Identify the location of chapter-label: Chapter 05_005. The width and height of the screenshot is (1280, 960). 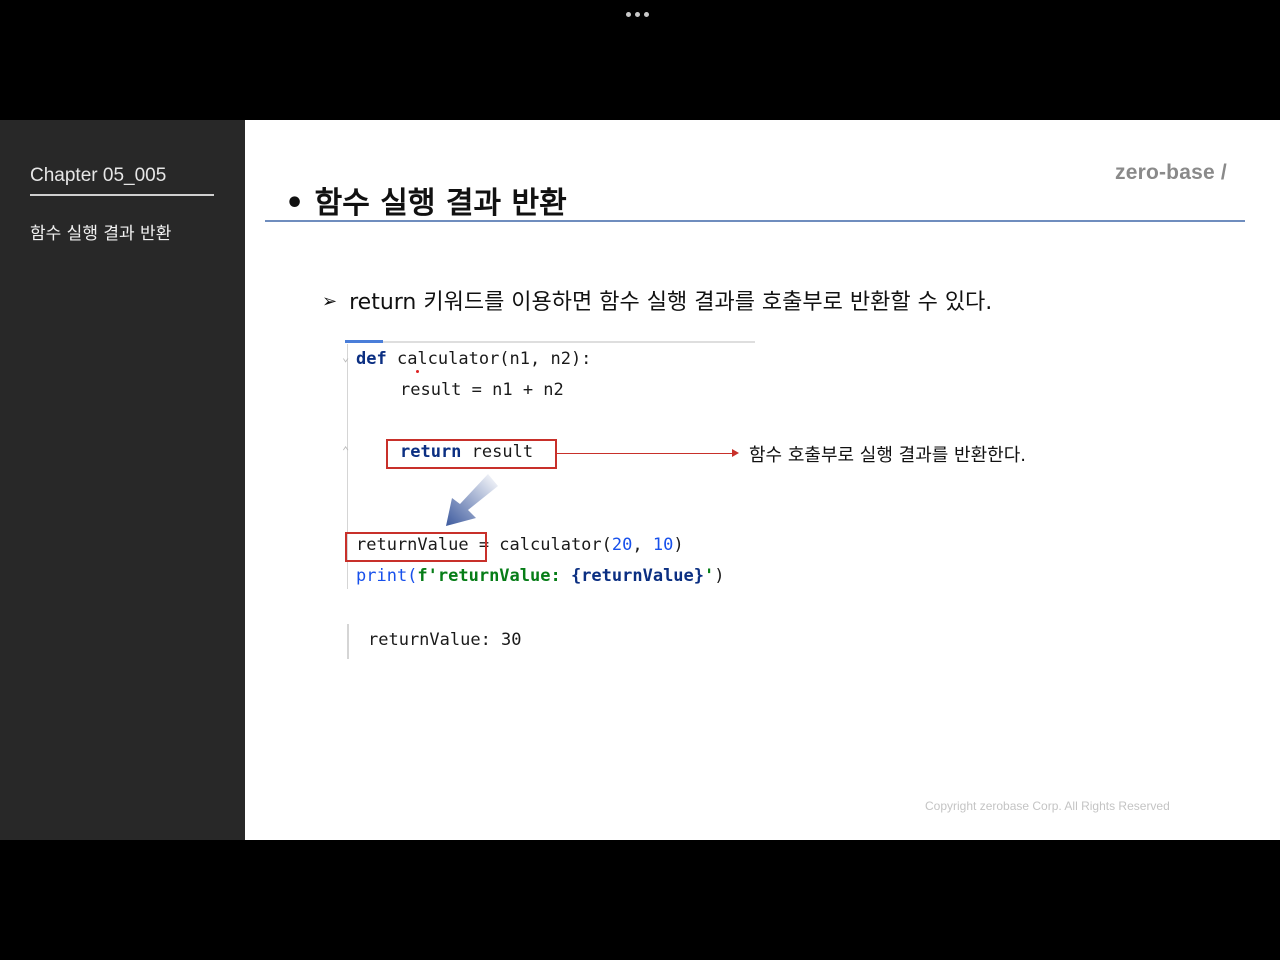
(98, 175).